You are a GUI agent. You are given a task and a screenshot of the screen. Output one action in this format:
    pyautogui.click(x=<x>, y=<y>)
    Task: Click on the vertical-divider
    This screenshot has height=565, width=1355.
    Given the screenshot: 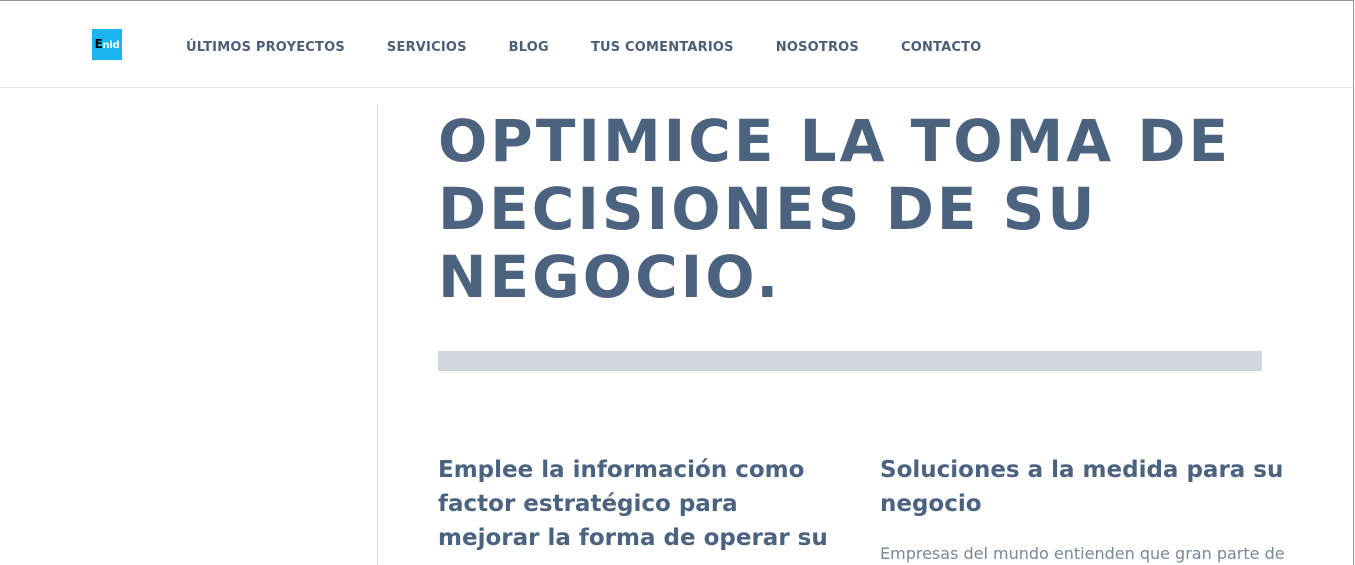 What is the action you would take?
    pyautogui.click(x=377, y=335)
    